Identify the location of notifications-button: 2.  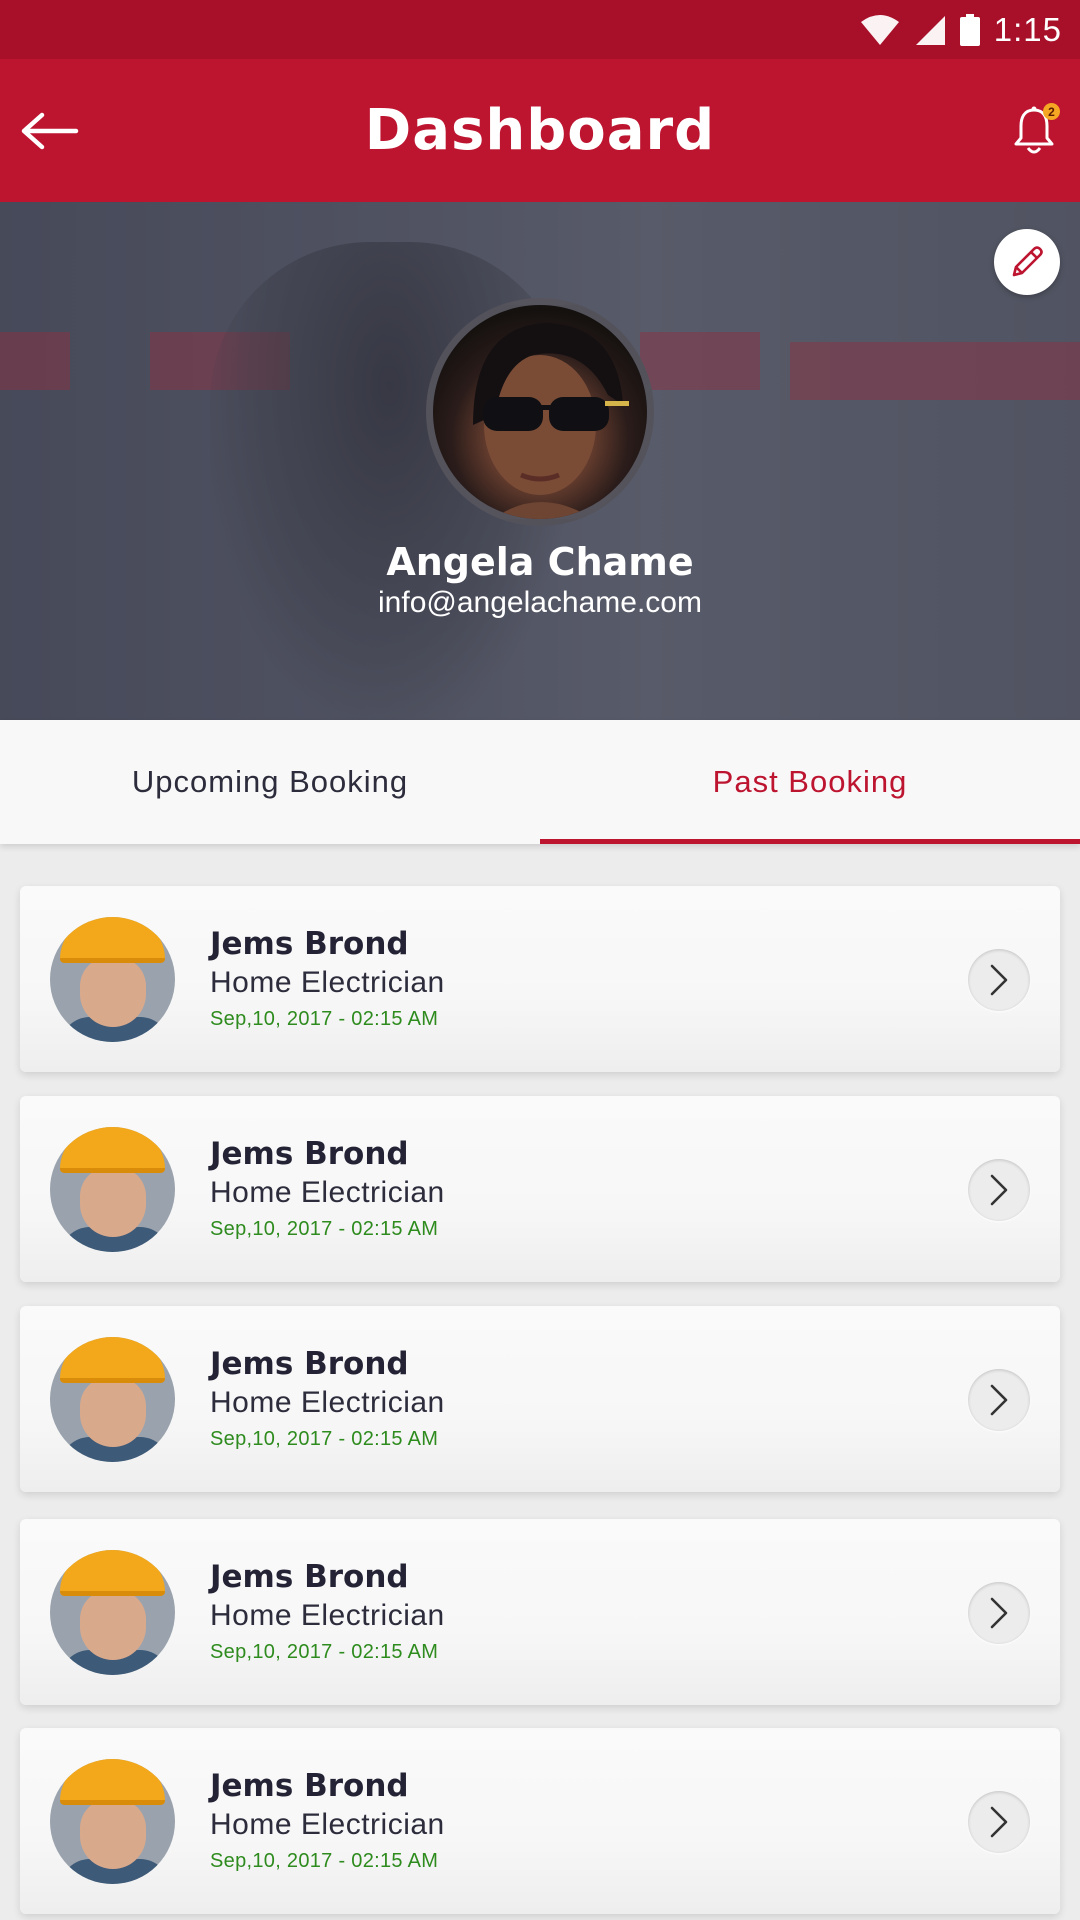
(1034, 131).